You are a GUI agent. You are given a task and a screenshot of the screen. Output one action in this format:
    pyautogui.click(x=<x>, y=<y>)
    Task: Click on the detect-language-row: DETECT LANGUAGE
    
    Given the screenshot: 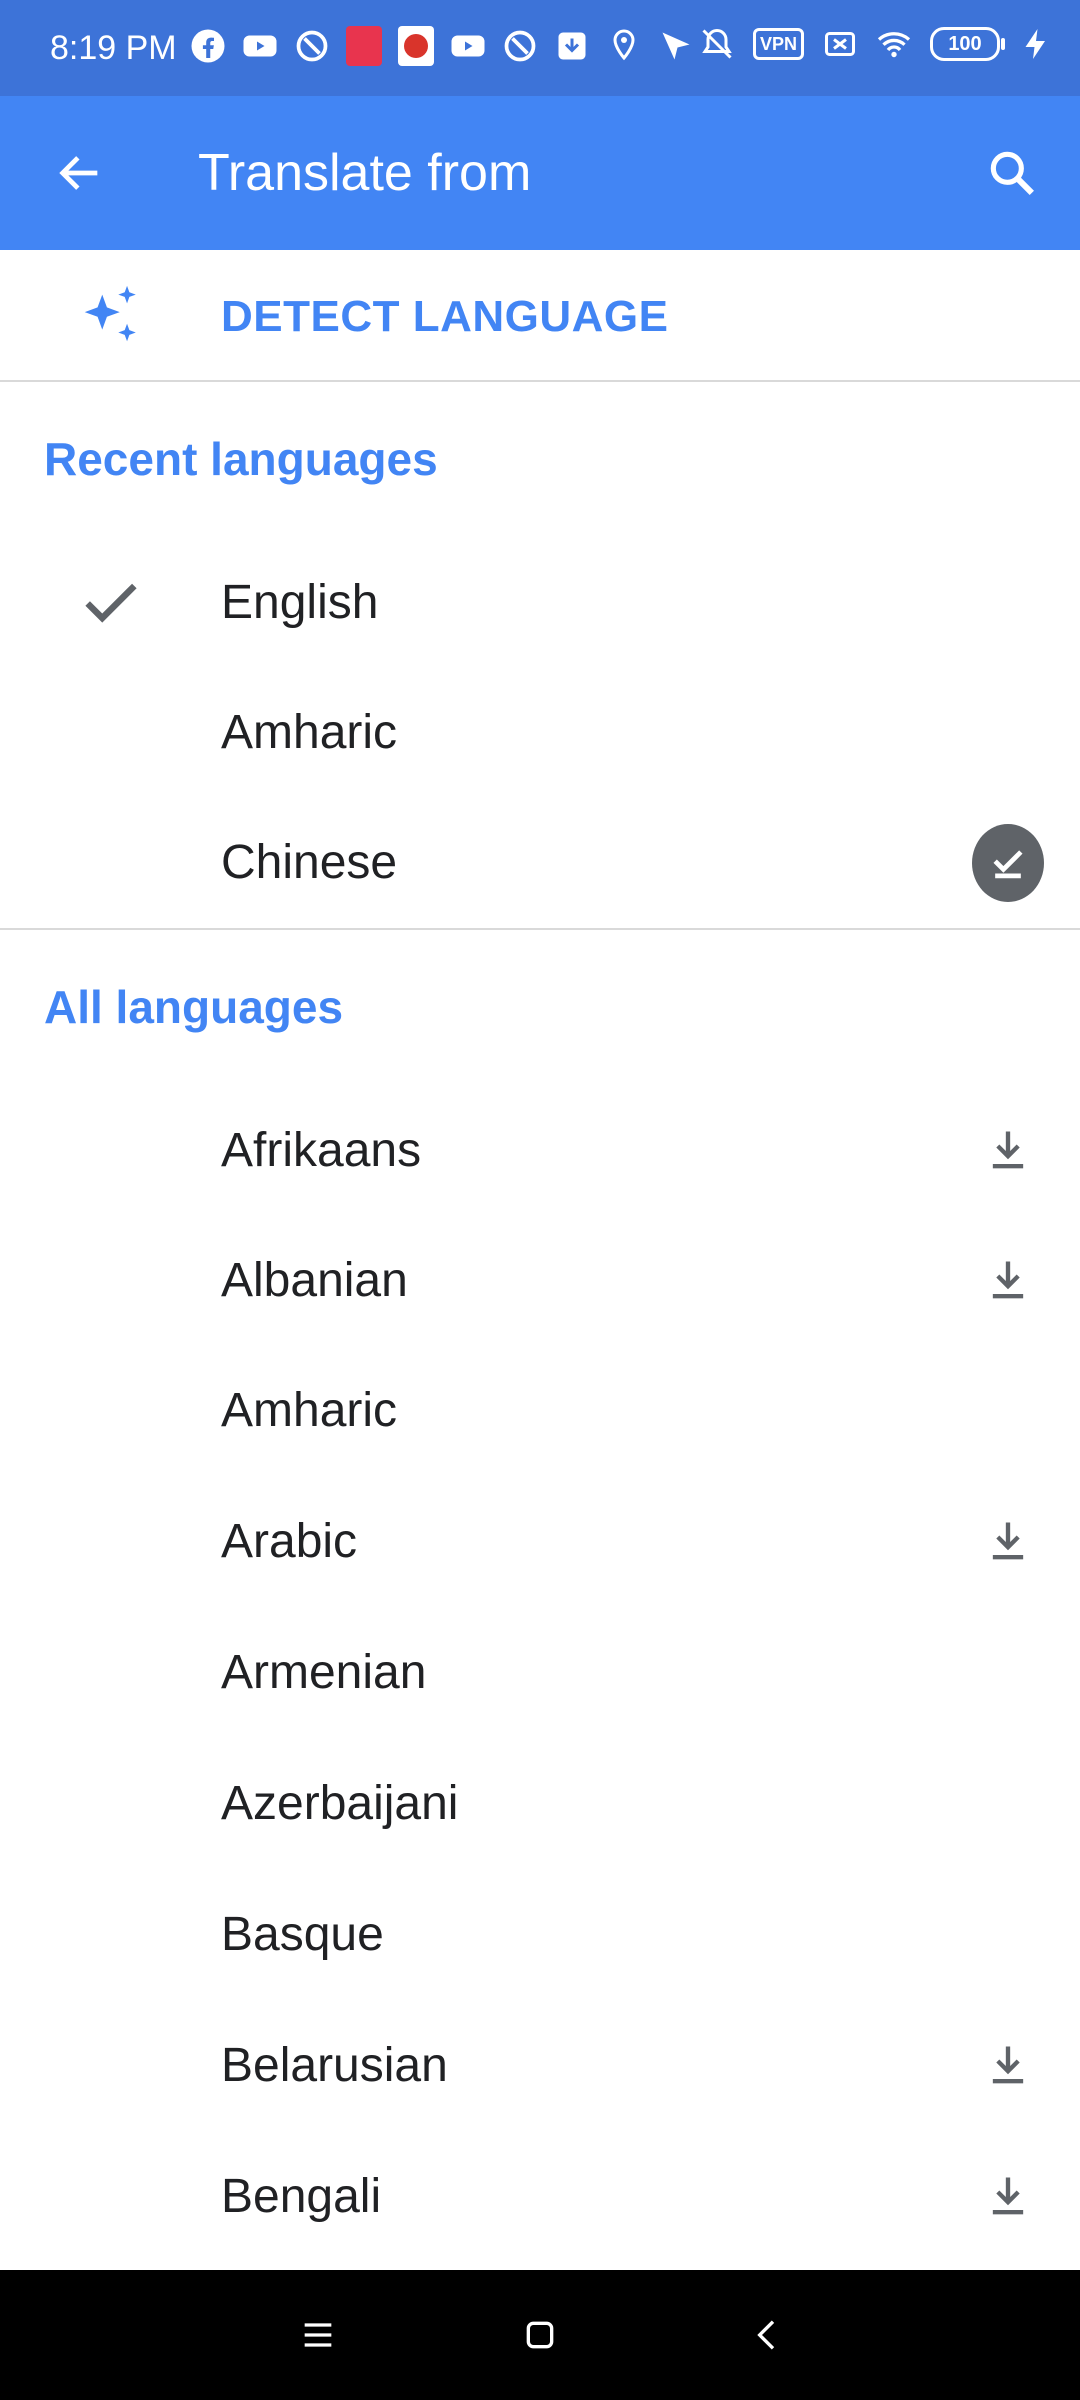 What is the action you would take?
    pyautogui.click(x=540, y=315)
    